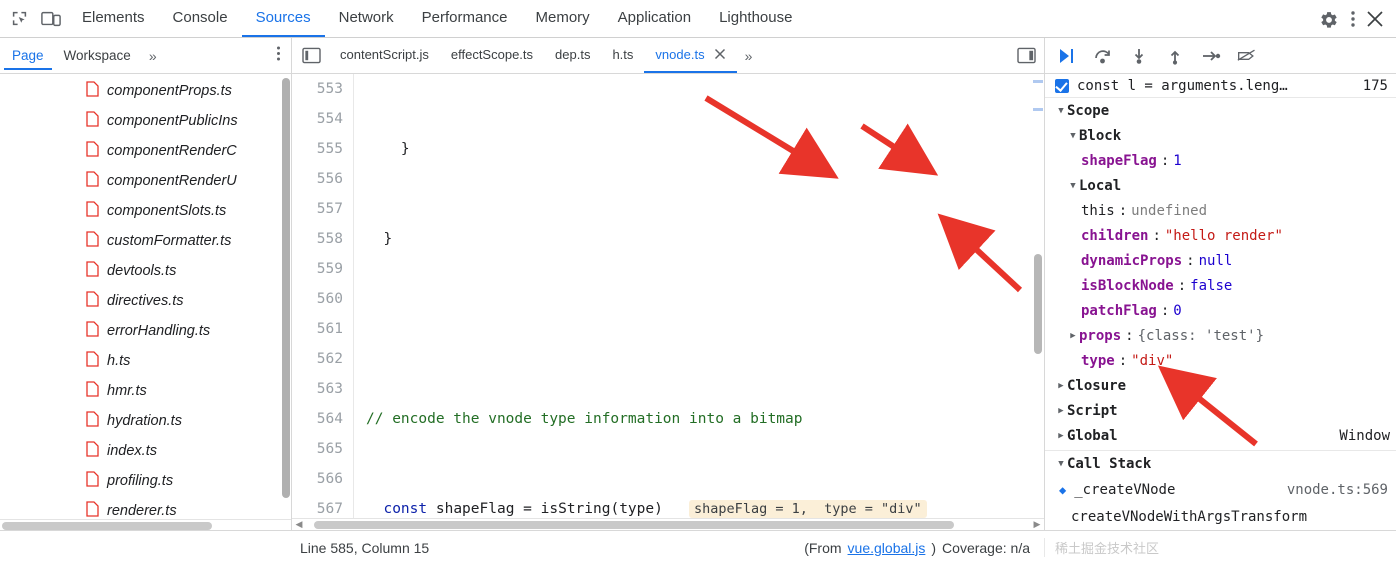  I want to click on scope-group-global: ▶ Global Window, so click(1220, 435).